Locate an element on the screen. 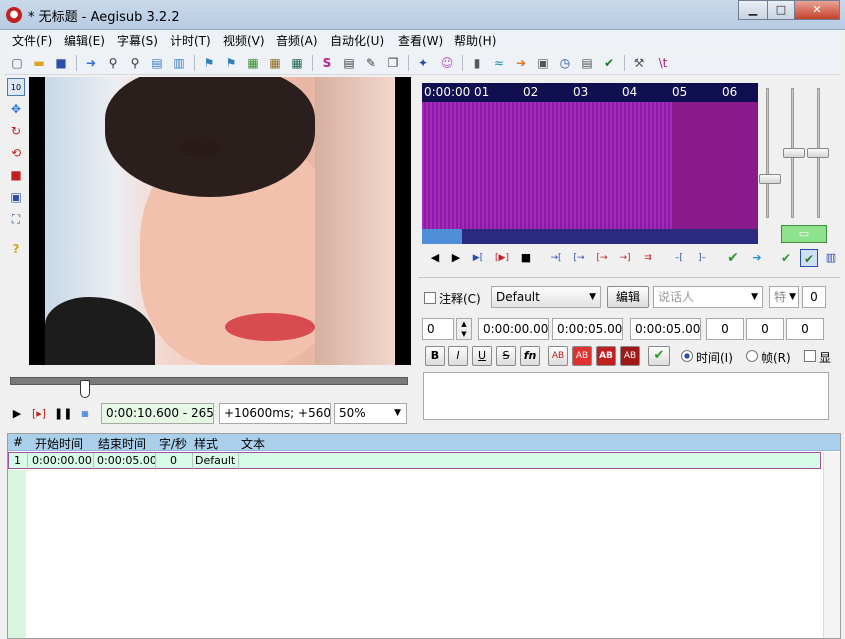  film-strip-2-icon: ▦ is located at coordinates (275, 63).